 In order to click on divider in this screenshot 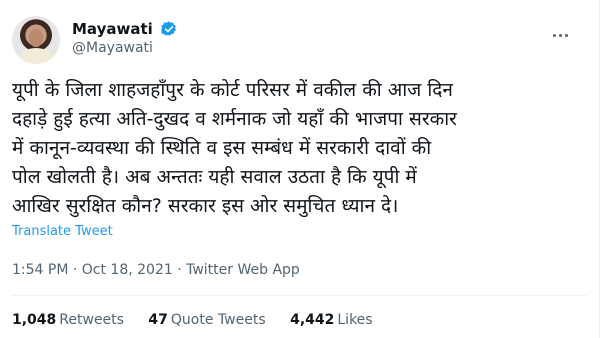, I will do `click(299, 295)`.